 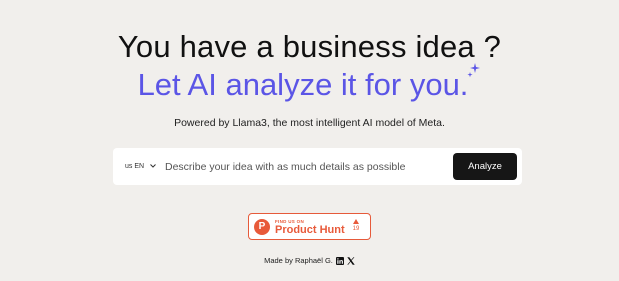 I want to click on product-hunt-badge: P FIND US ON Product Hunt 19, so click(x=309, y=226).